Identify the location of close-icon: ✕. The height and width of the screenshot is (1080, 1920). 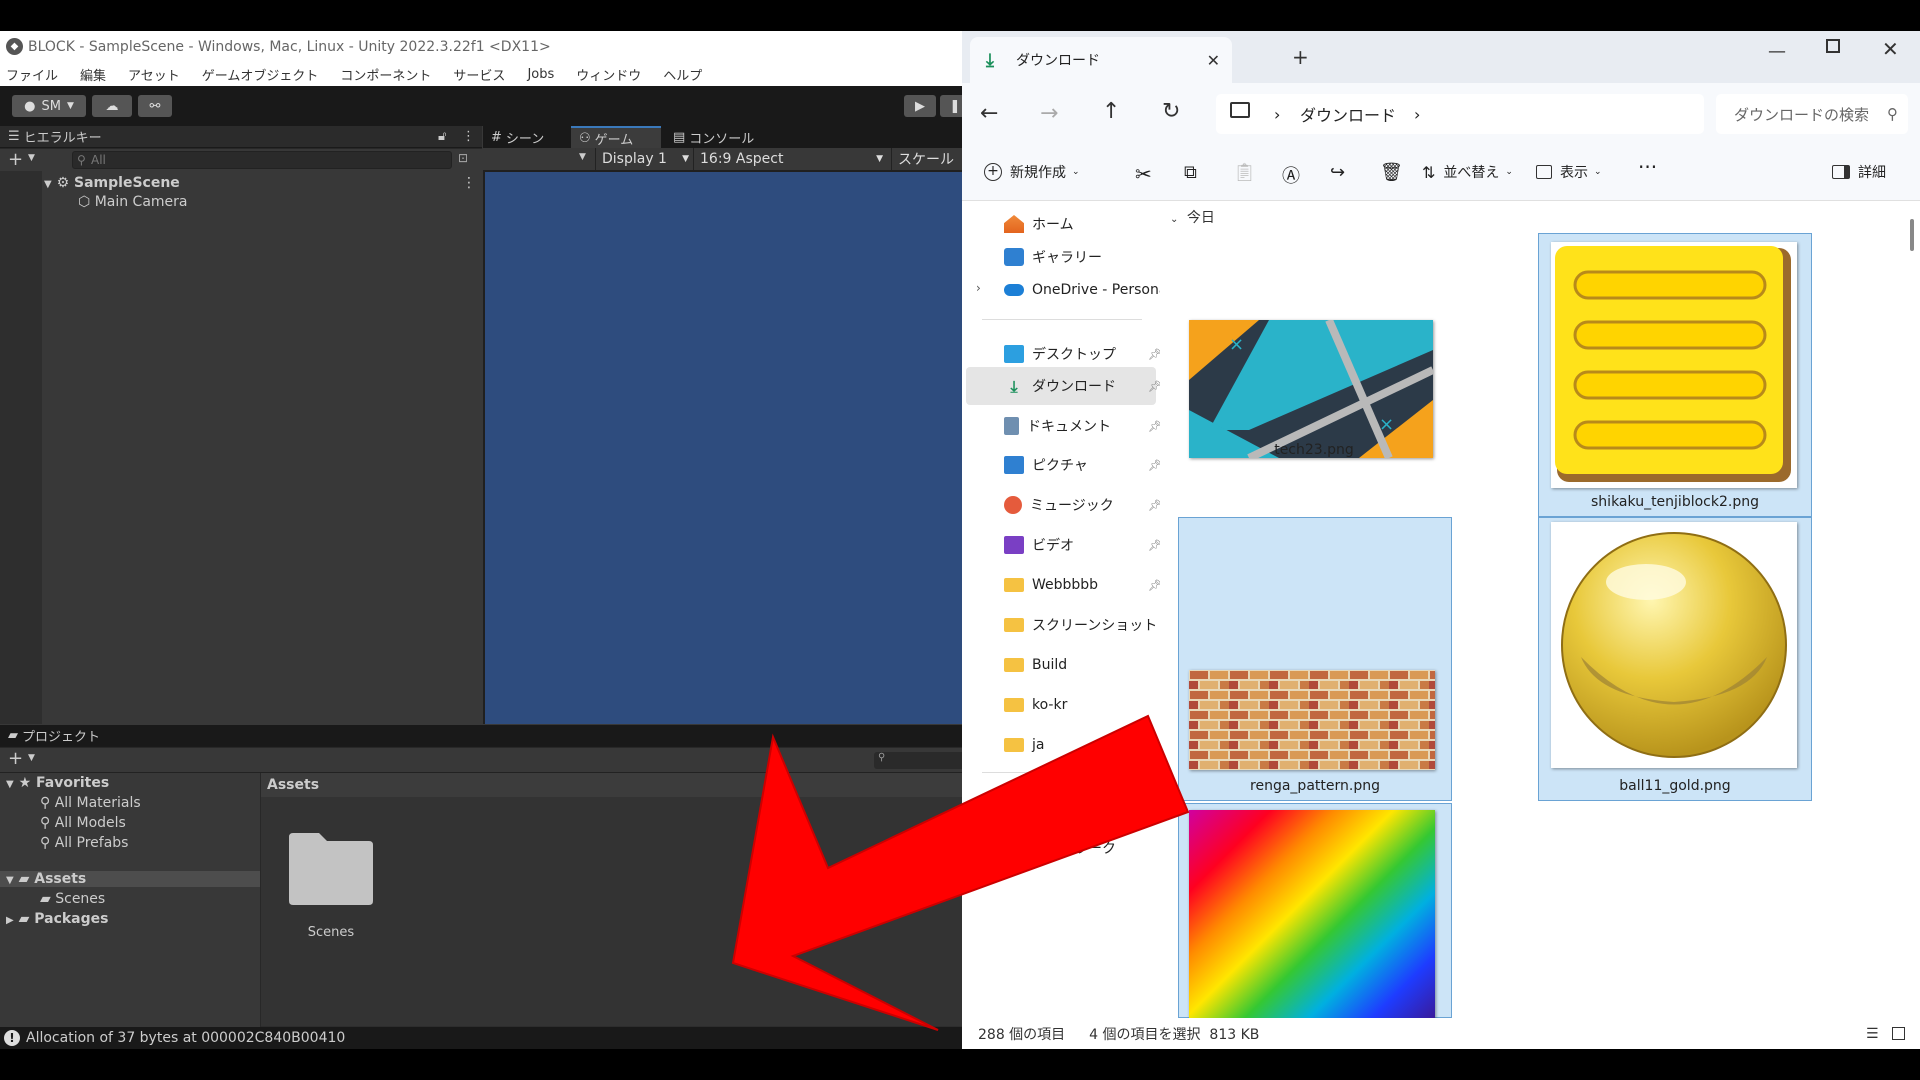
(1890, 49).